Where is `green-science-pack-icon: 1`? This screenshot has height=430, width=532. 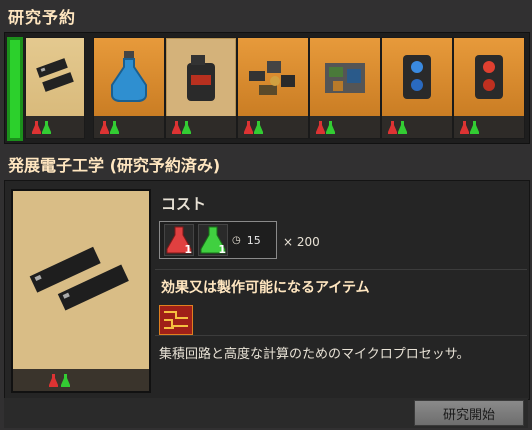 green-science-pack-icon: 1 is located at coordinates (213, 240).